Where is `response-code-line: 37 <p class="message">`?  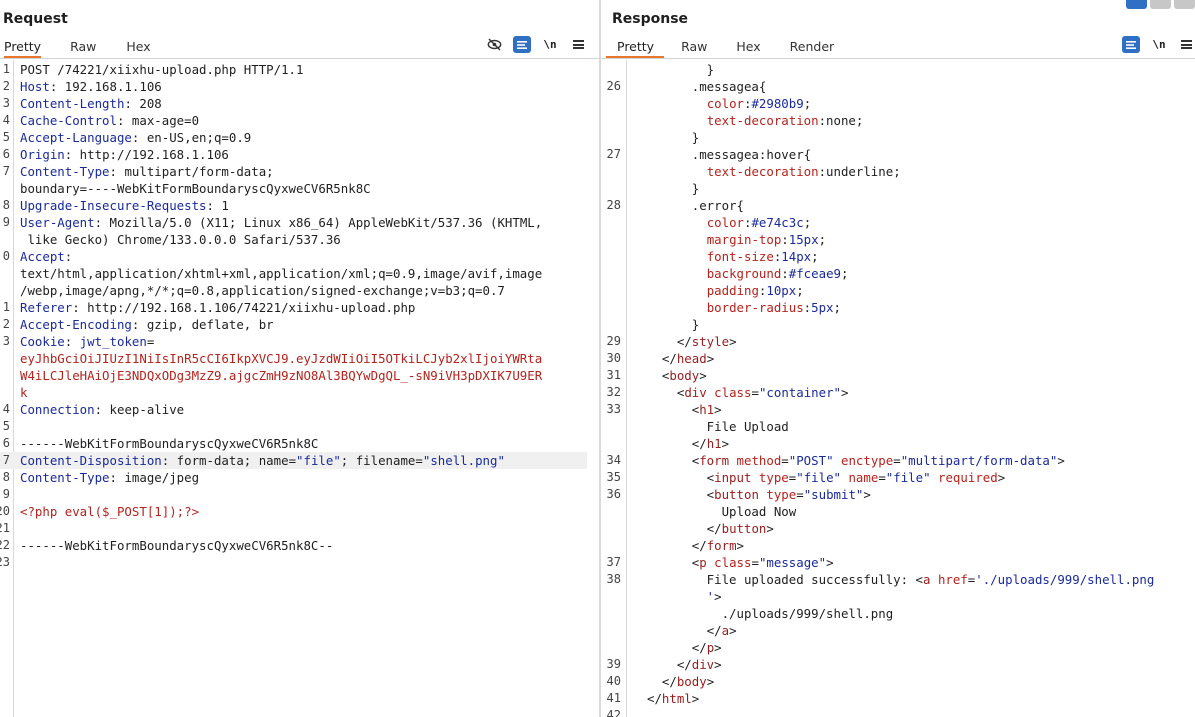
response-code-line: 37 <p class="message"> is located at coordinates (898, 562).